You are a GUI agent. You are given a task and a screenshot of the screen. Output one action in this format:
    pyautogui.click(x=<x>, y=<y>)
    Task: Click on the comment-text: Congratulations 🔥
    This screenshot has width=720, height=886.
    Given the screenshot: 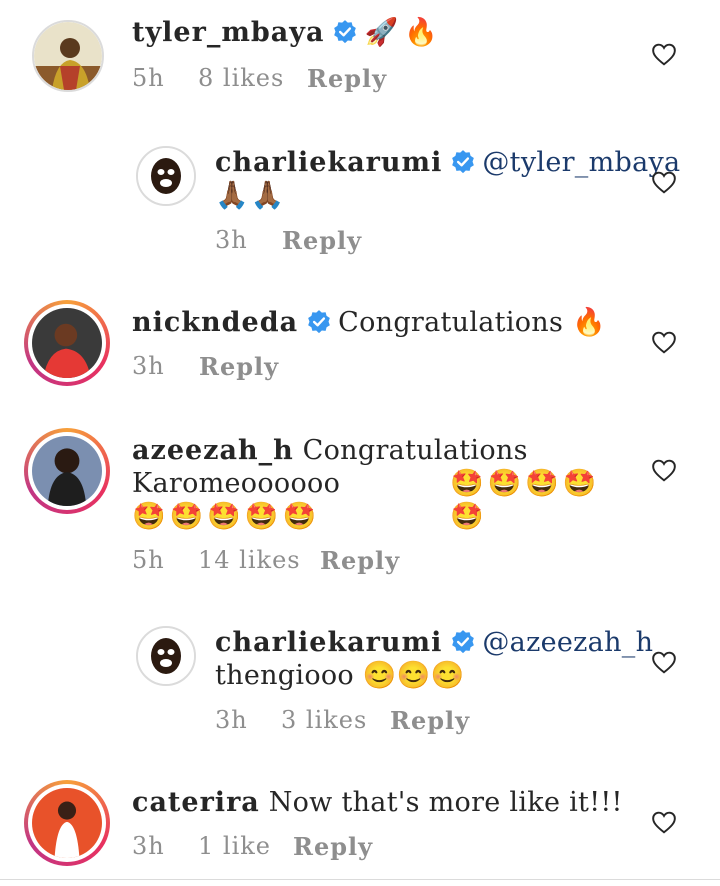 What is the action you would take?
    pyautogui.click(x=472, y=322)
    